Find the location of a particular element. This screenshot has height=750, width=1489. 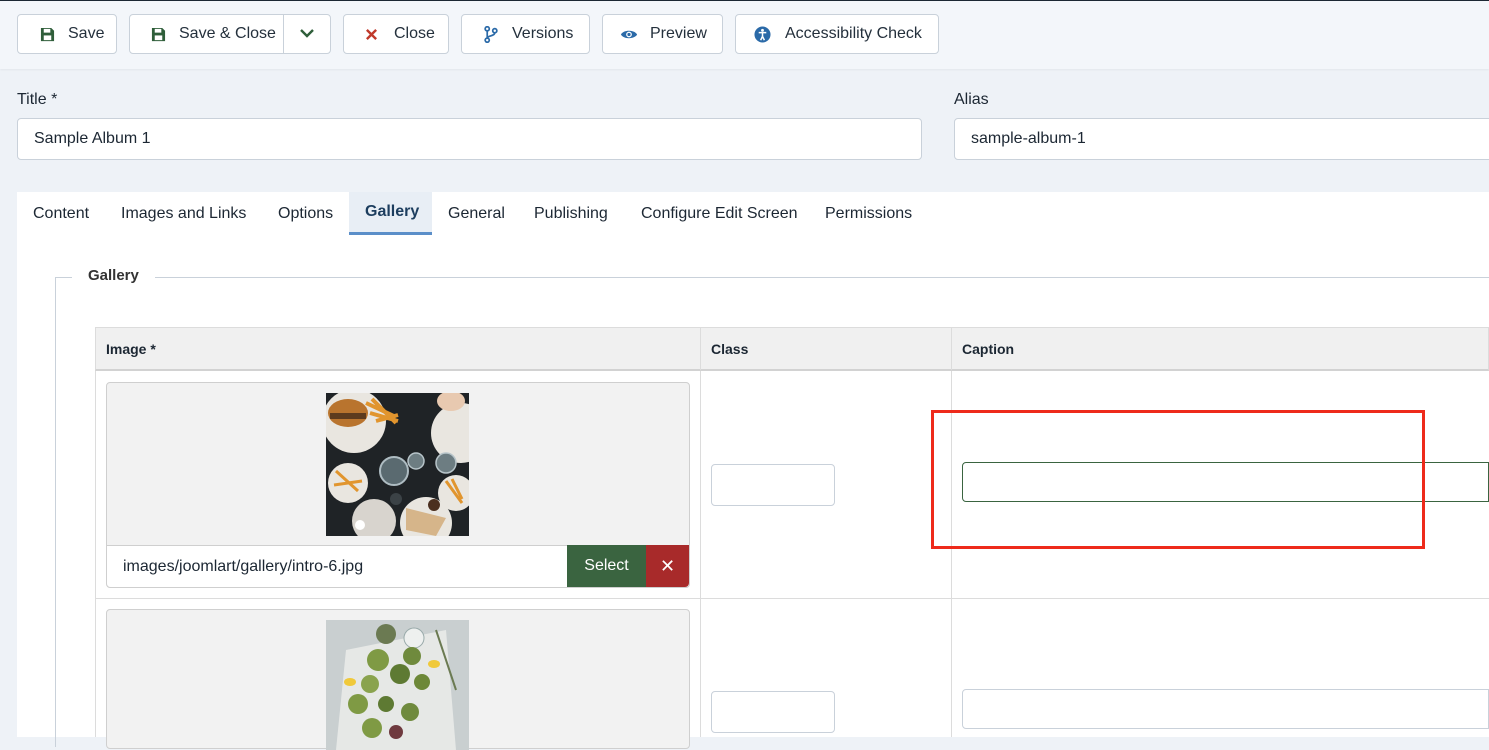

tab-publishing: Publishing is located at coordinates (571, 213).